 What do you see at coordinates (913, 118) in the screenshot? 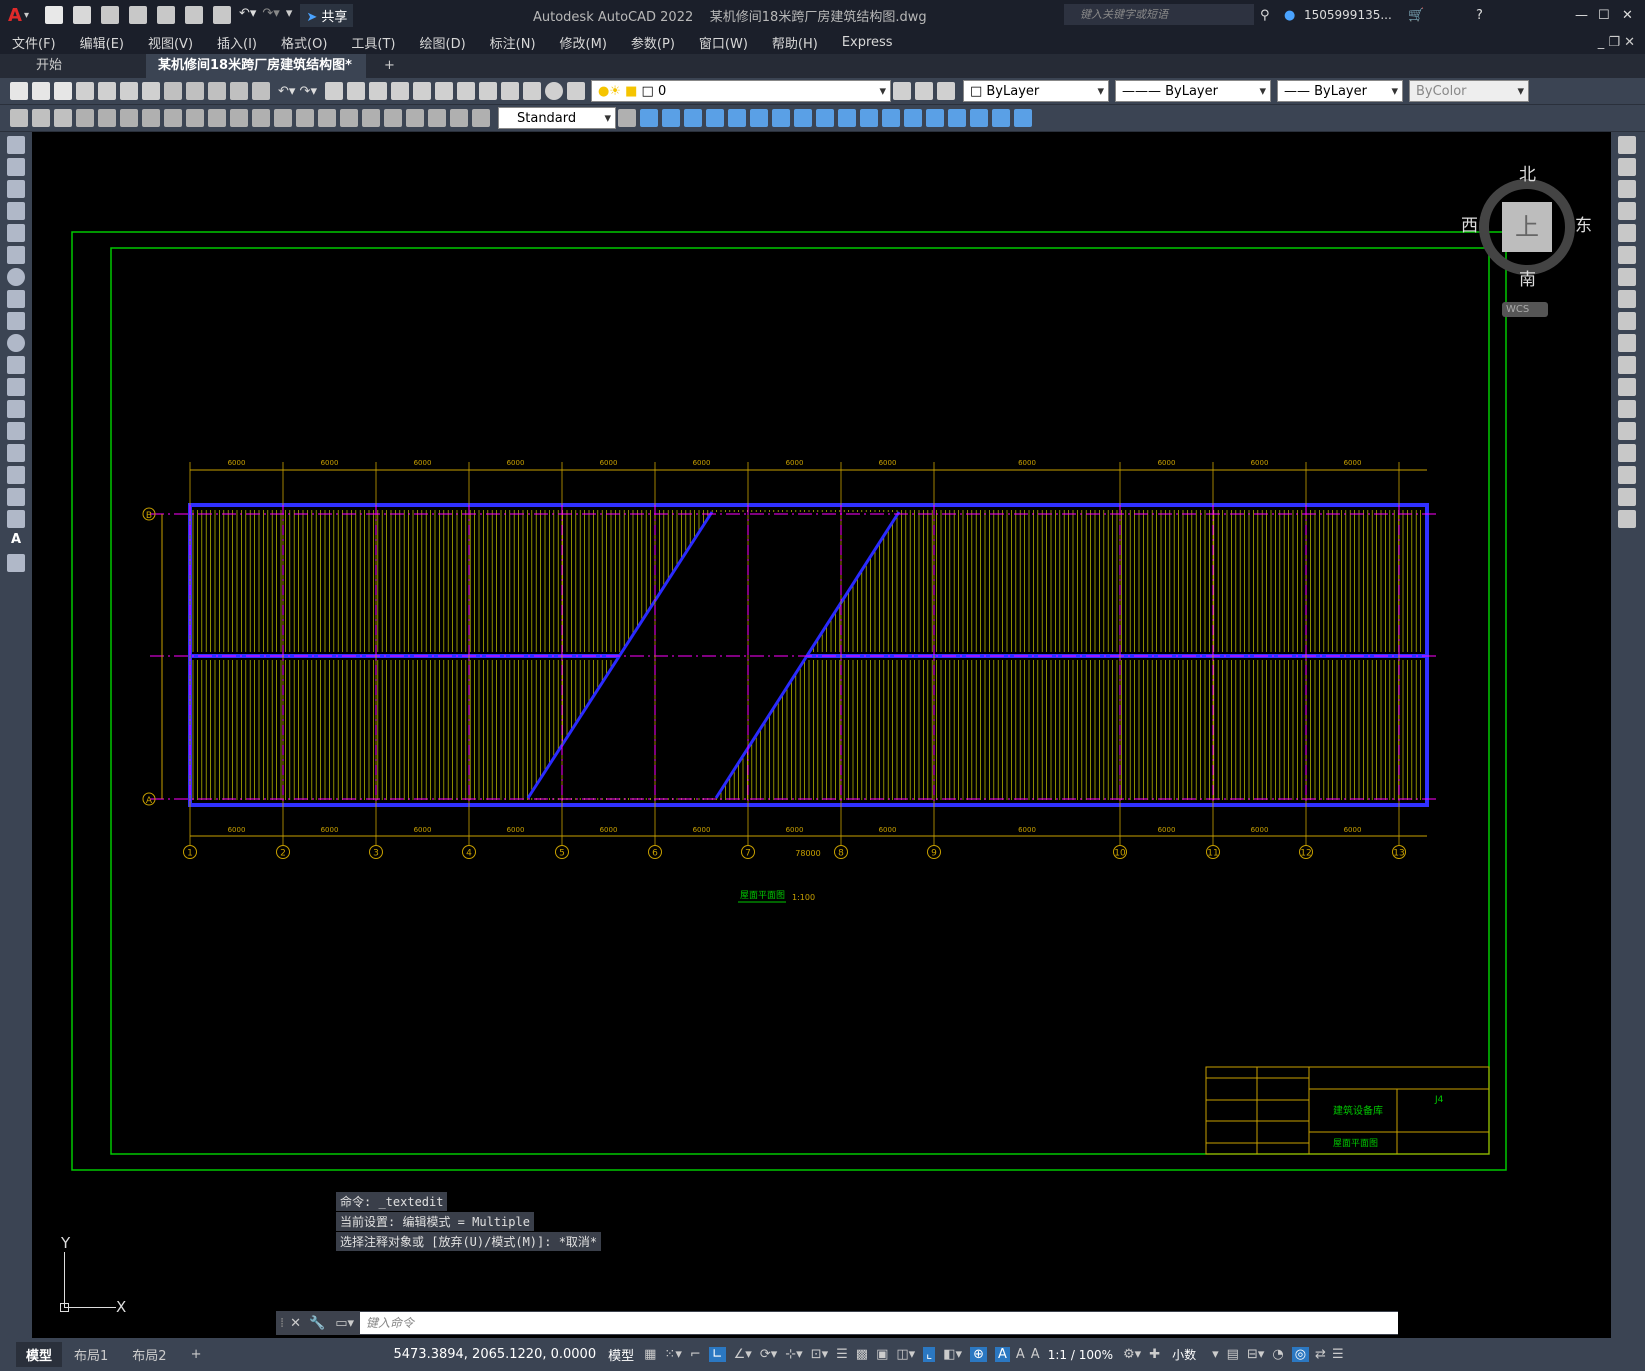
I see `color-edges-icon` at bounding box center [913, 118].